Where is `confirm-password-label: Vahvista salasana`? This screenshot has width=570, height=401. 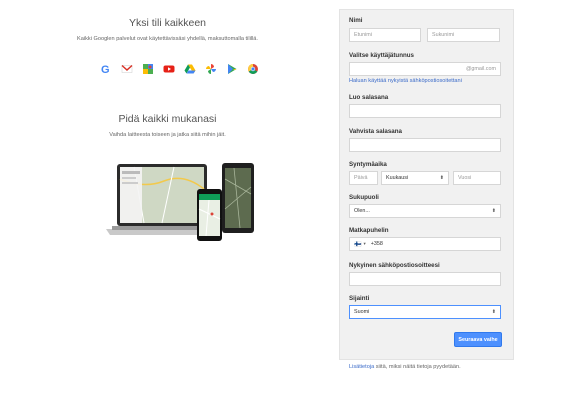
confirm-password-label: Vahvista salasana is located at coordinates (375, 131).